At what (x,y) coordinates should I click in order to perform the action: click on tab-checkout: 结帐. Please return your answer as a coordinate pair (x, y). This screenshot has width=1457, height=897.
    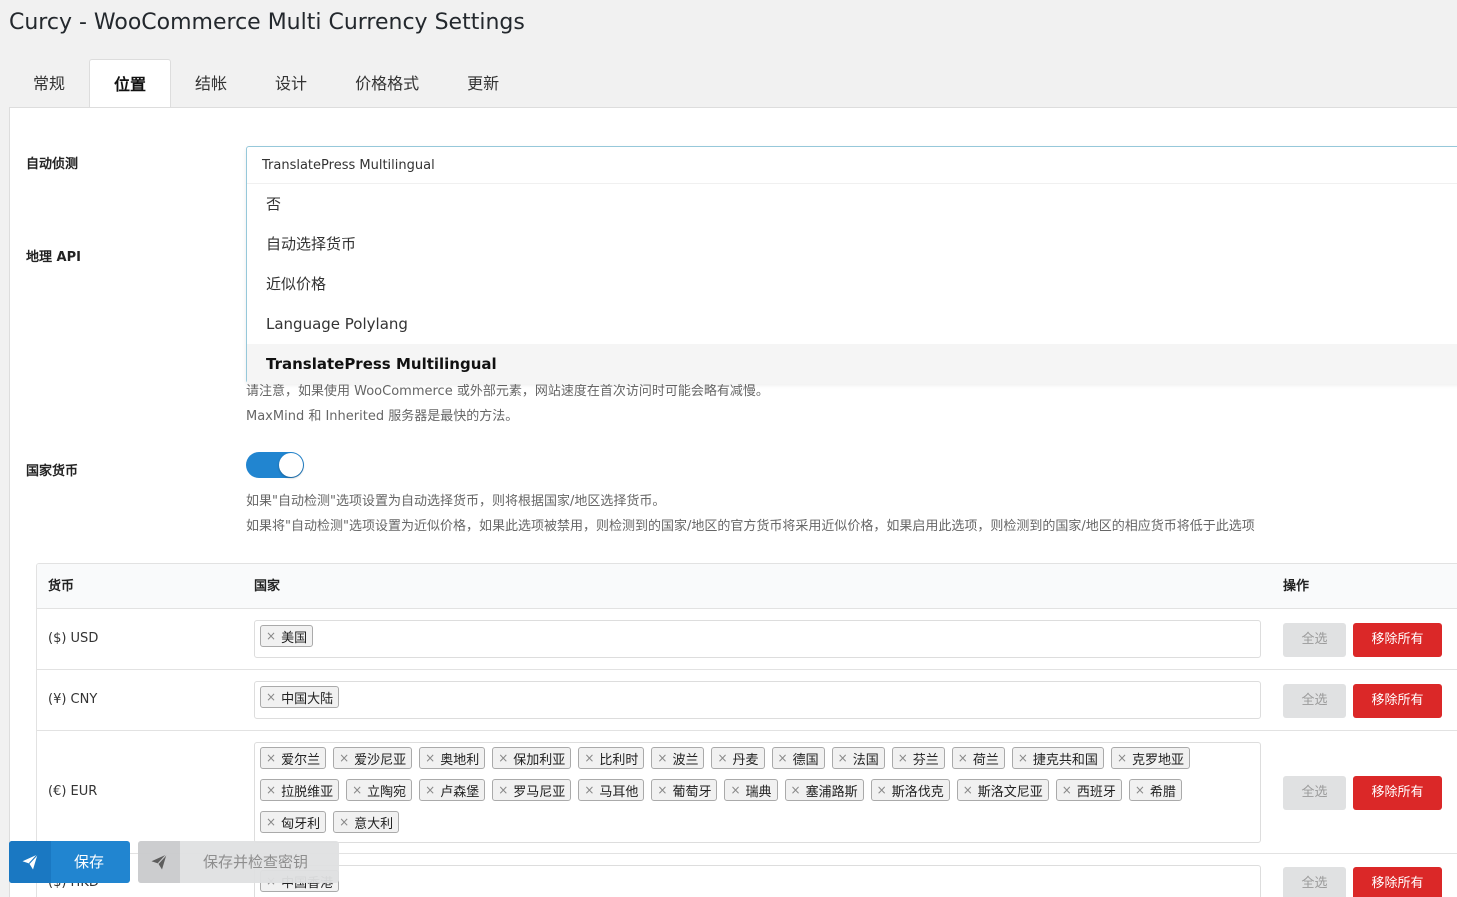
    Looking at the image, I should click on (211, 83).